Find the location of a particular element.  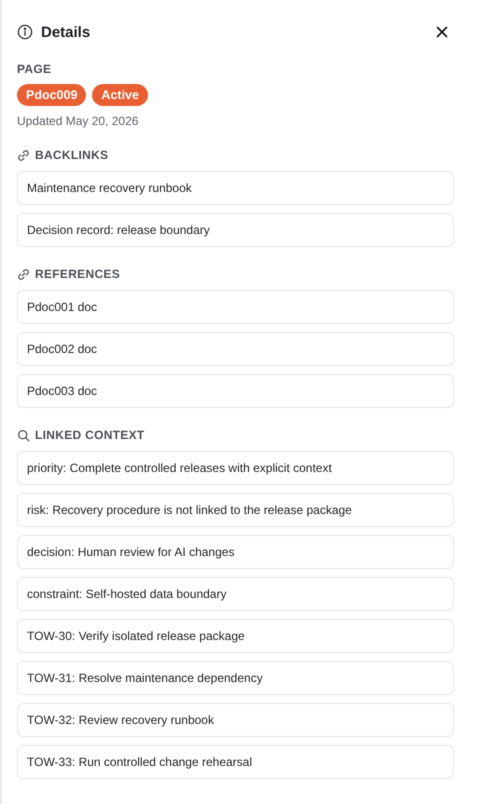

section-heading: BACKLINKS is located at coordinates (71, 155).